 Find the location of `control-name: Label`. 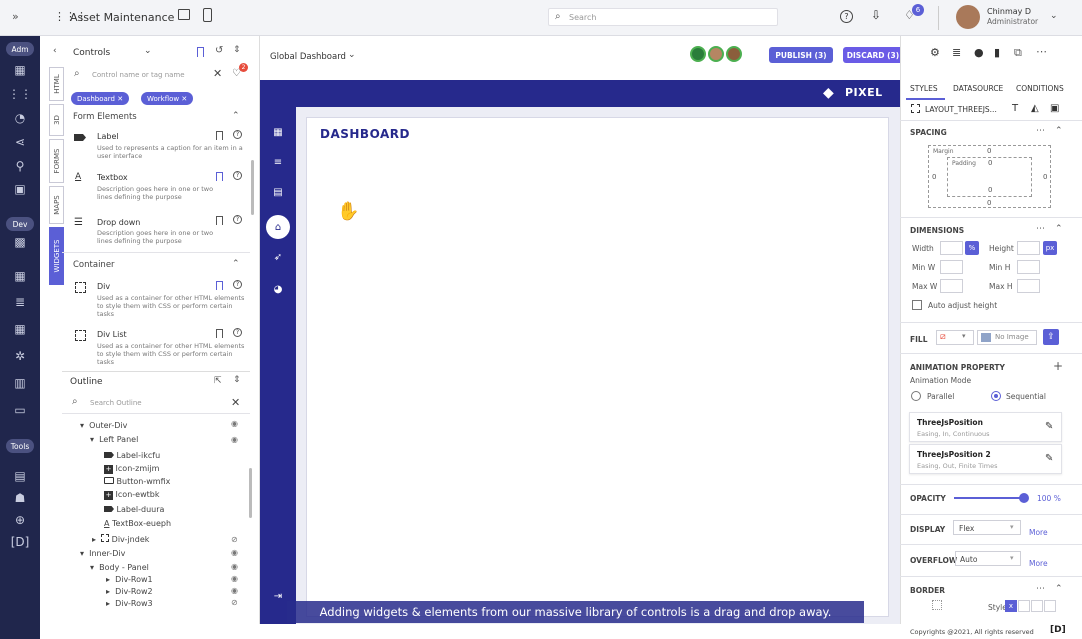

control-name: Label is located at coordinates (108, 136).